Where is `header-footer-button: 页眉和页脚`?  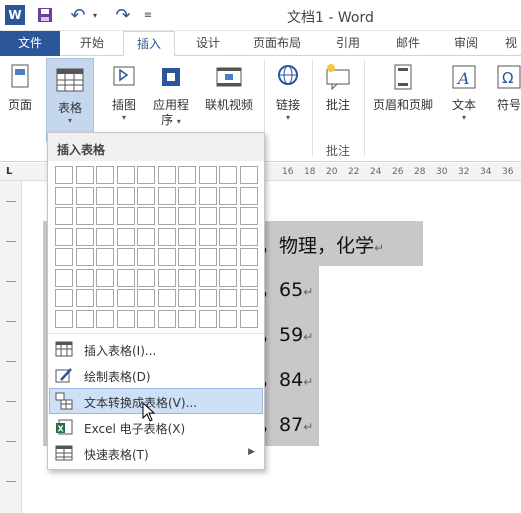
header-footer-button: 页眉和页脚 is located at coordinates (403, 87).